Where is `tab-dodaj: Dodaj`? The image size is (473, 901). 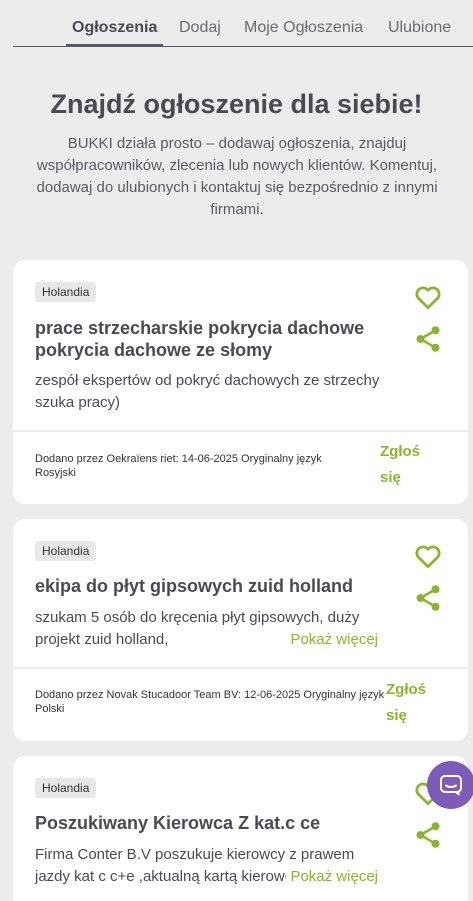
tab-dodaj: Dodaj is located at coordinates (200, 28).